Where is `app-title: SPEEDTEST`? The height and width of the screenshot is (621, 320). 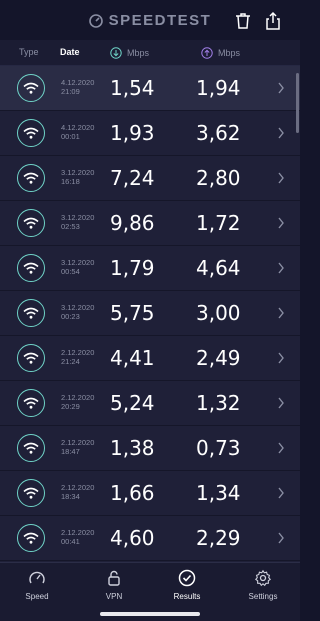 app-title: SPEEDTEST is located at coordinates (160, 20).